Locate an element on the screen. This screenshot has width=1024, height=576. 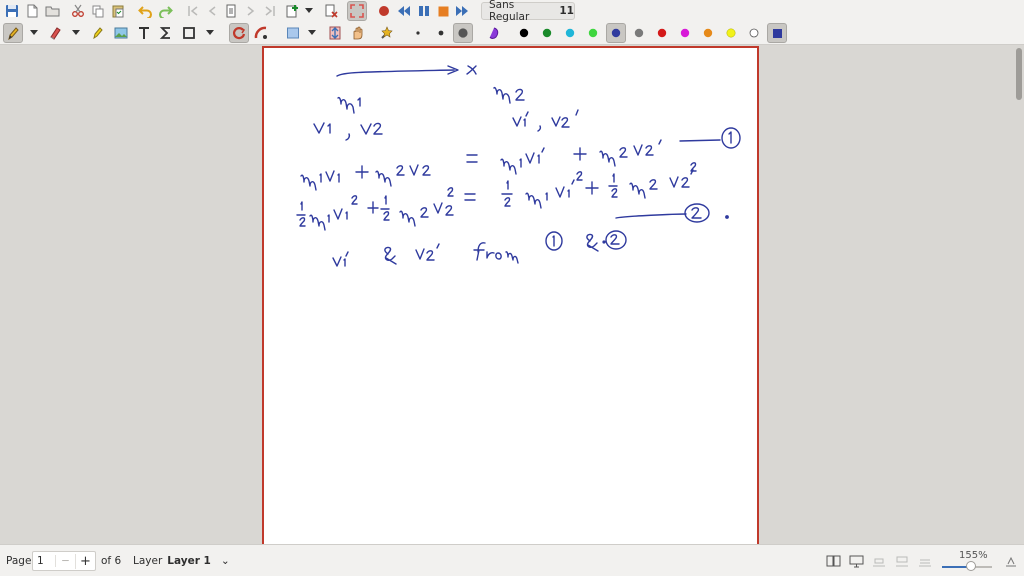
shape-dropdown-icon is located at coordinates (210, 33).